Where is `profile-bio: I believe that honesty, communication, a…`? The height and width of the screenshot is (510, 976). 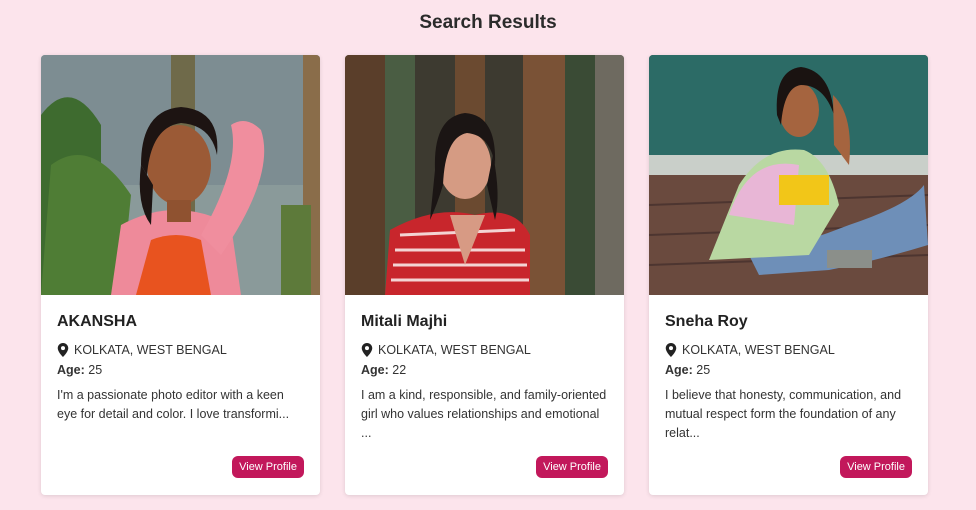
profile-bio: I believe that honesty, communication, a… is located at coordinates (783, 414).